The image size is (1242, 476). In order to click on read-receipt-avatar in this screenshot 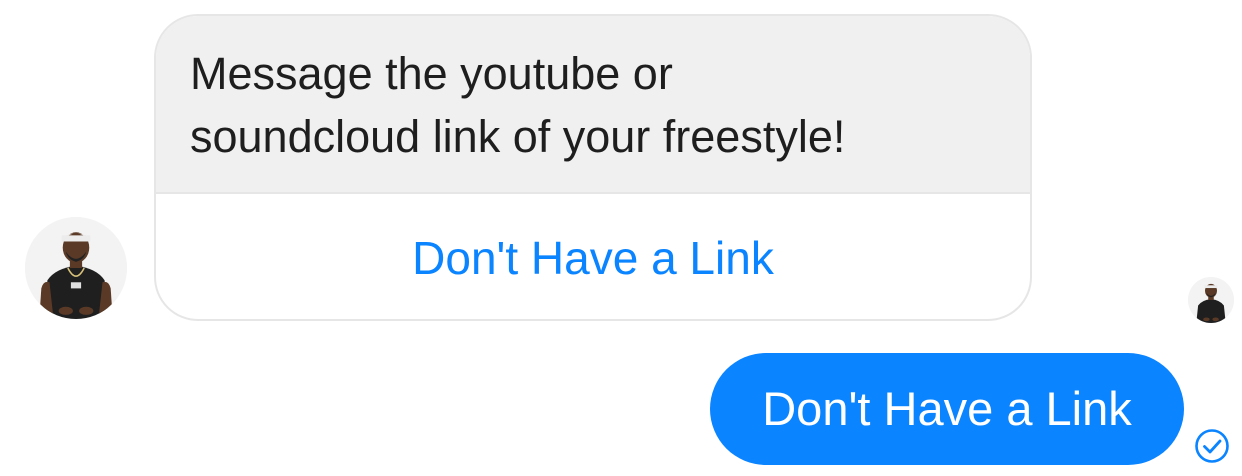, I will do `click(1211, 300)`.